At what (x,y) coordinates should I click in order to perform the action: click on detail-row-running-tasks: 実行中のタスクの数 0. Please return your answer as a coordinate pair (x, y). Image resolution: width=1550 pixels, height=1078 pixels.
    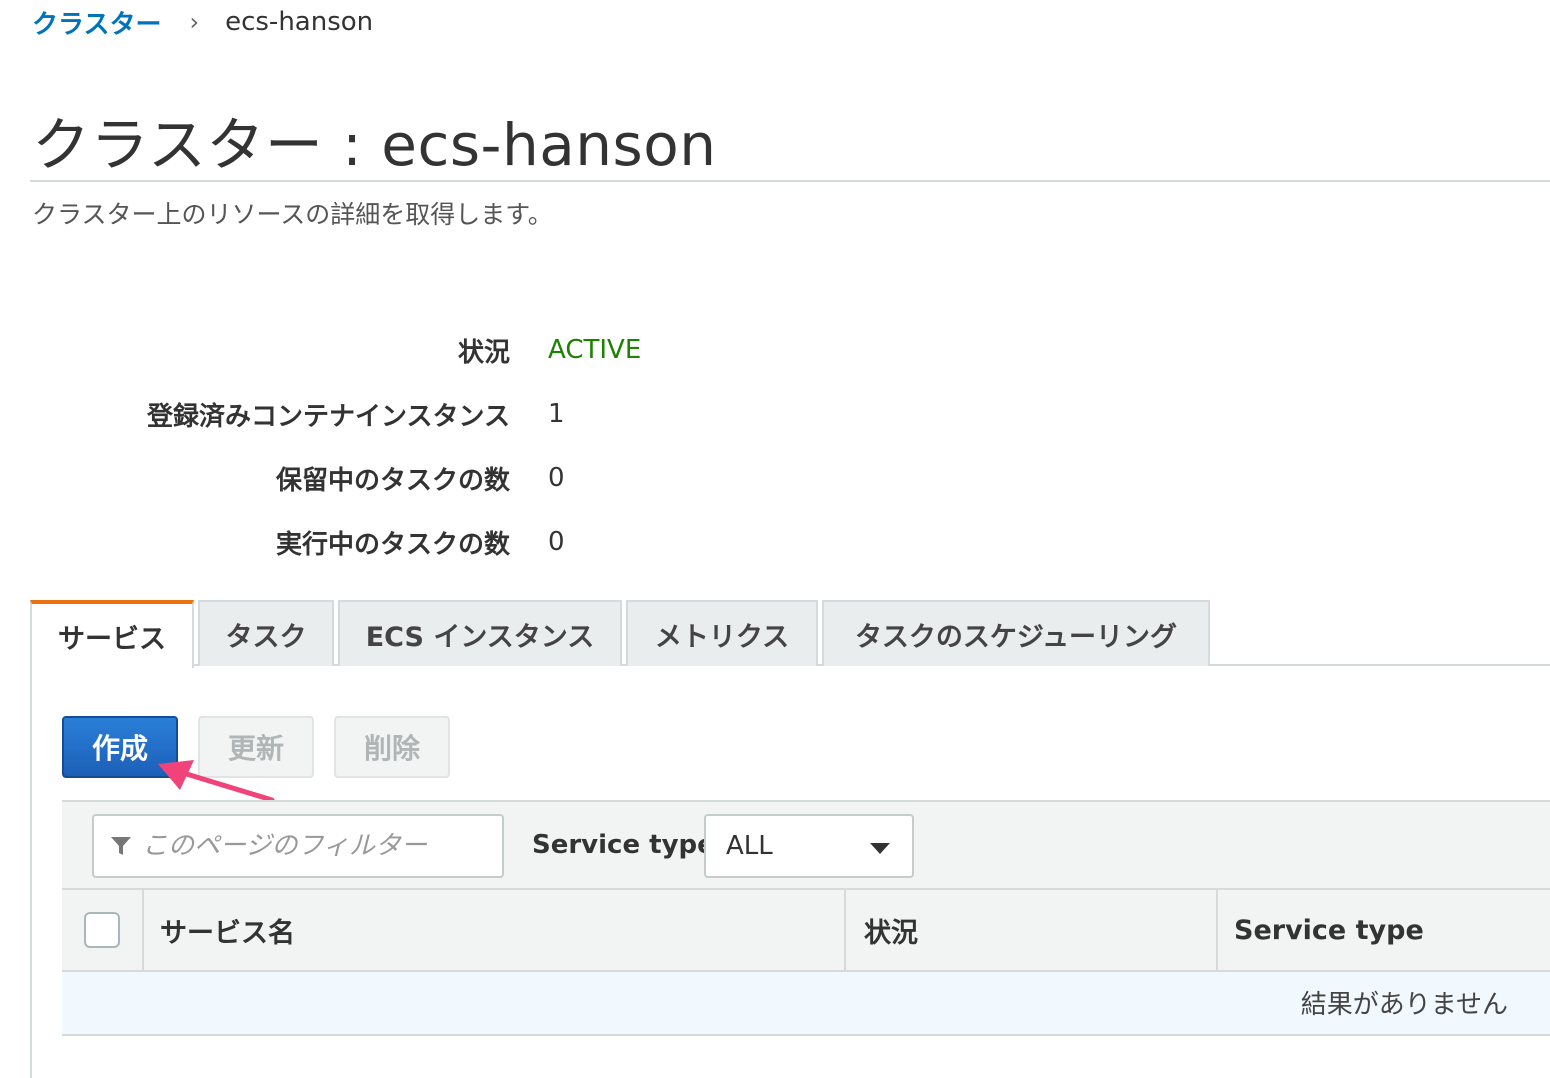
    Looking at the image, I should click on (450, 542).